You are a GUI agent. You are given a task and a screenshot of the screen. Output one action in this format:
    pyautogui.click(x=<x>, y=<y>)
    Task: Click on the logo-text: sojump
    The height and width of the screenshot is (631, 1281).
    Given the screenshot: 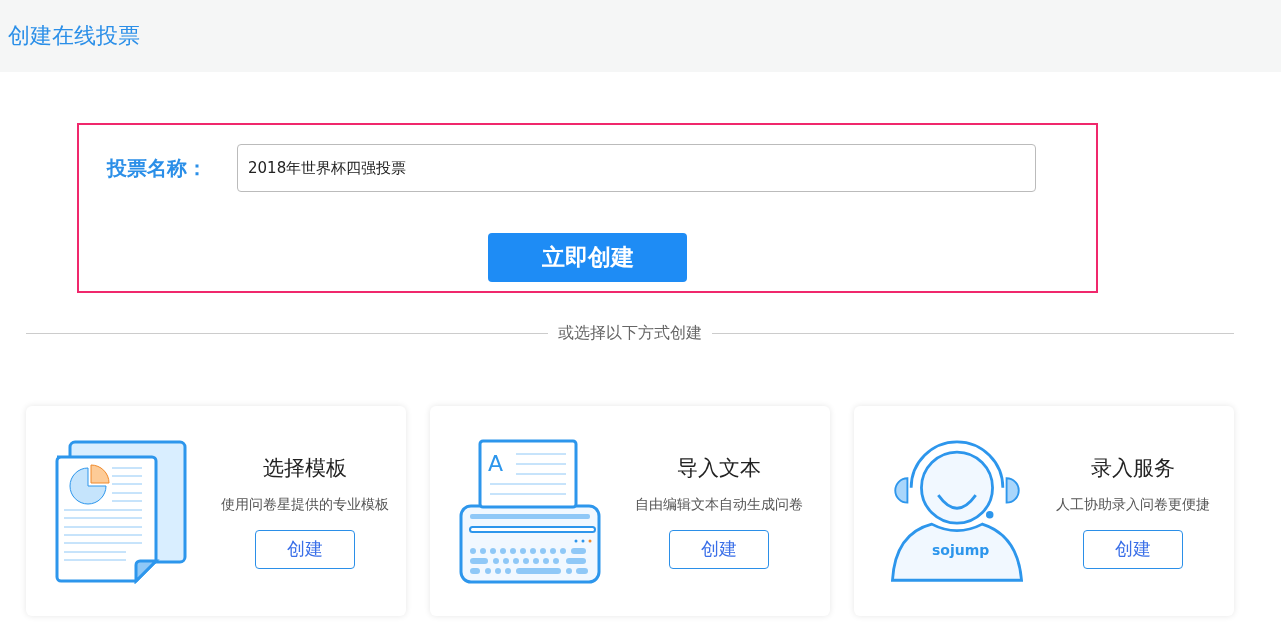 What is the action you would take?
    pyautogui.click(x=961, y=549)
    